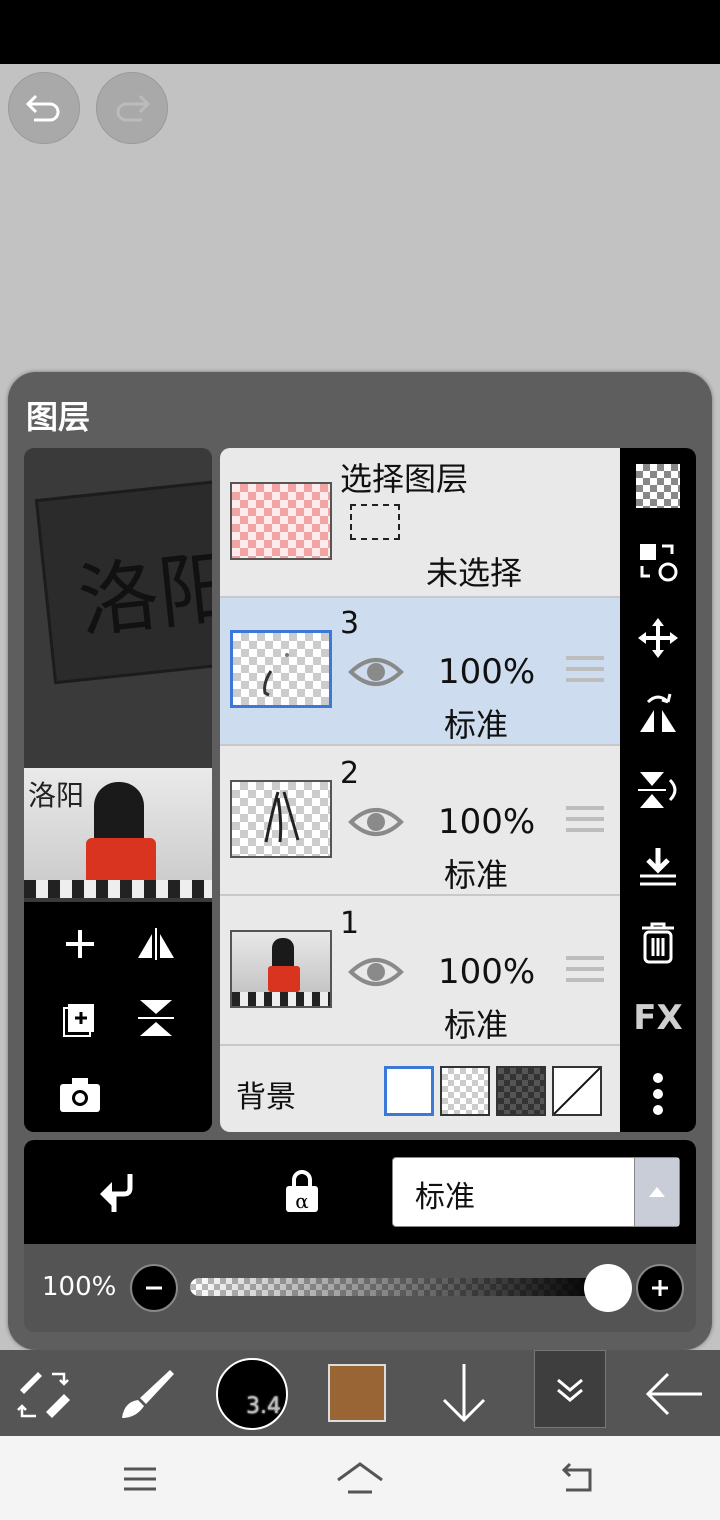 This screenshot has height=1520, width=720. I want to click on fx-button: FX, so click(658, 1018).